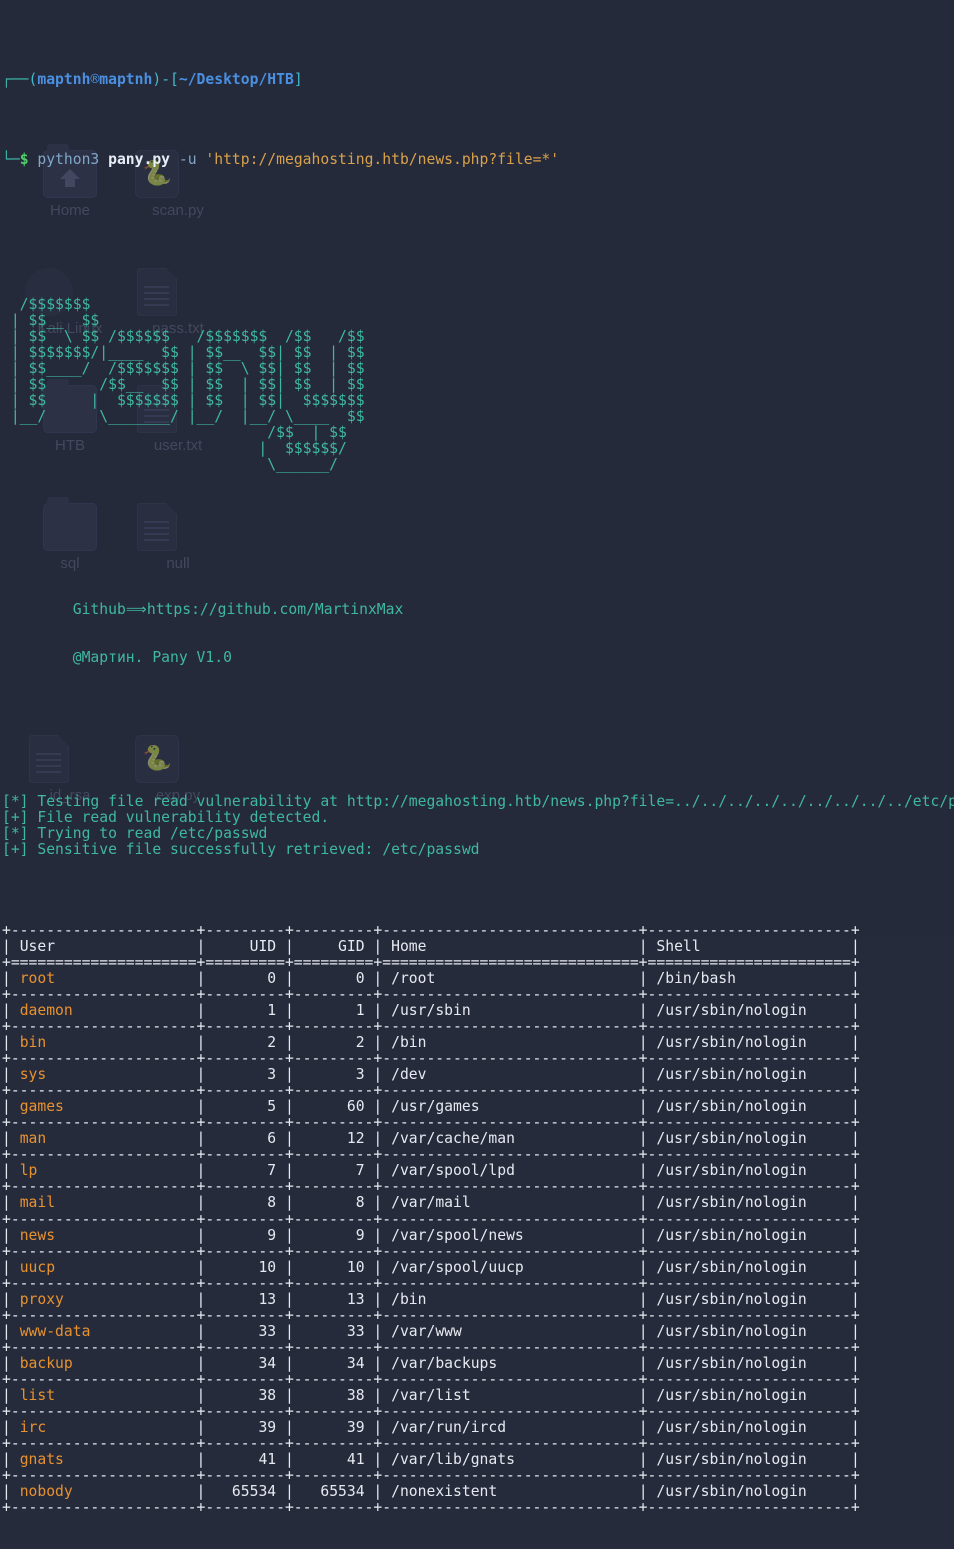 Image resolution: width=954 pixels, height=1549 pixels. What do you see at coordinates (298, 80) in the screenshot?
I see `prompt-close-bracket: ]` at bounding box center [298, 80].